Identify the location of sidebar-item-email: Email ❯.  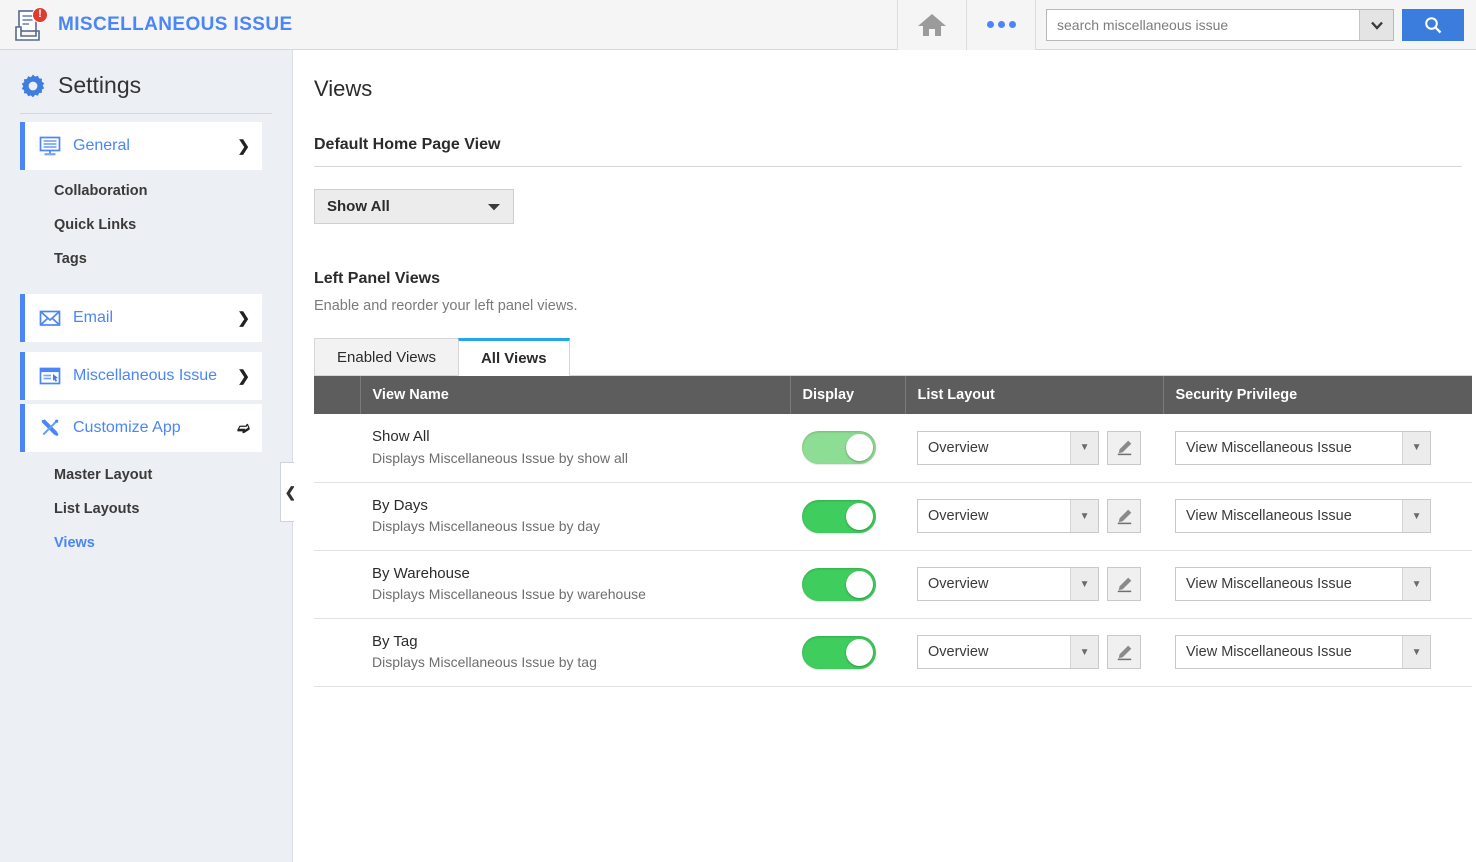
(141, 318).